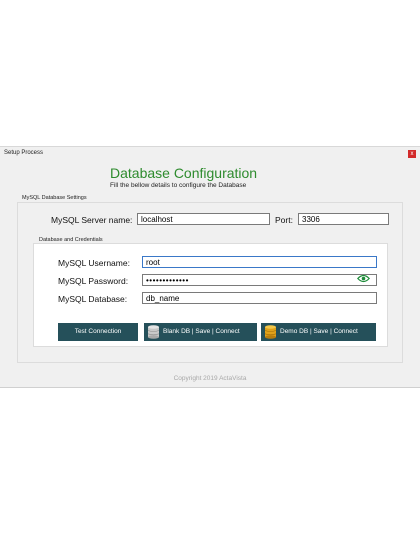 Image resolution: width=420 pixels, height=534 pixels. What do you see at coordinates (93, 281) in the screenshot?
I see `password-label: MySQL Password:` at bounding box center [93, 281].